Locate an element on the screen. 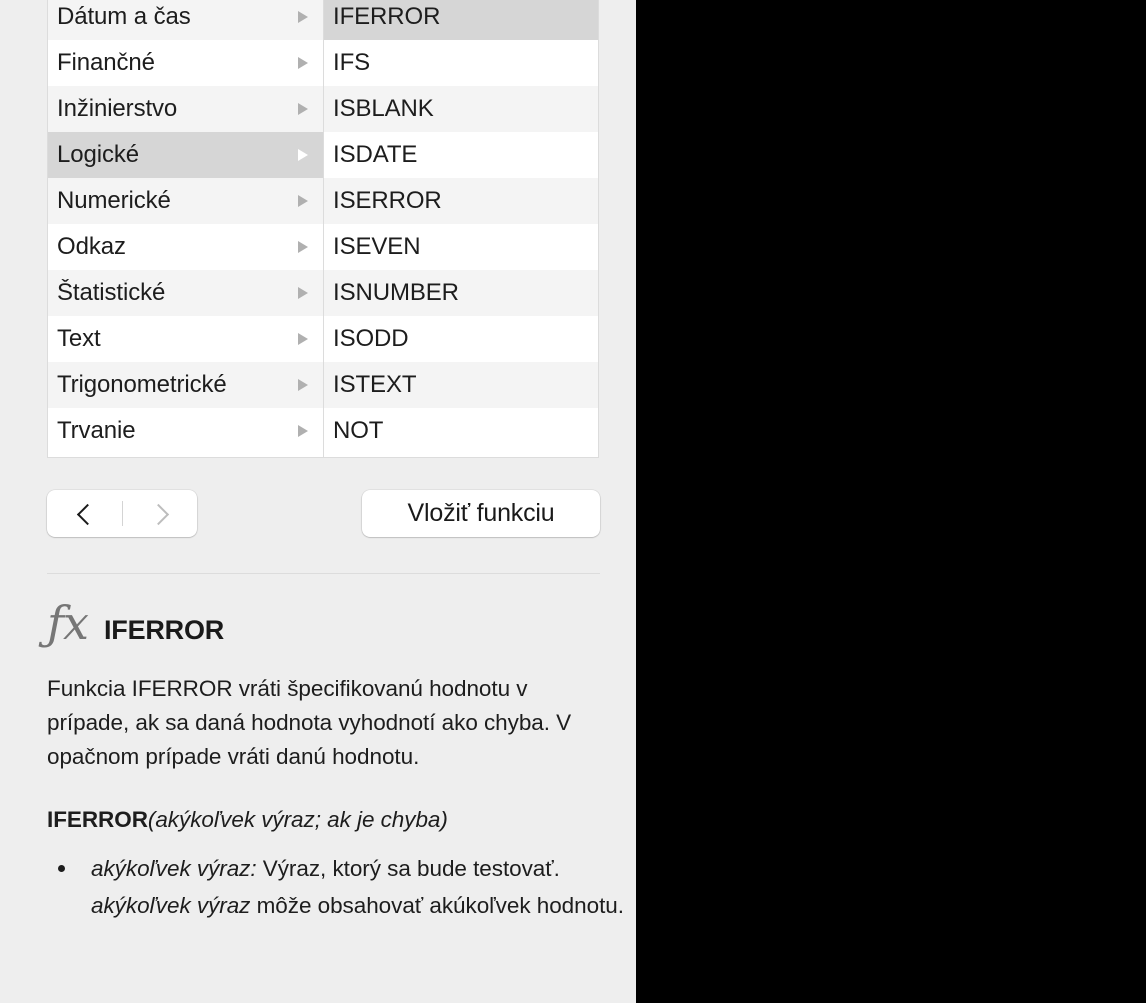 The width and height of the screenshot is (1146, 1003). function-row: ISODD is located at coordinates (461, 339).